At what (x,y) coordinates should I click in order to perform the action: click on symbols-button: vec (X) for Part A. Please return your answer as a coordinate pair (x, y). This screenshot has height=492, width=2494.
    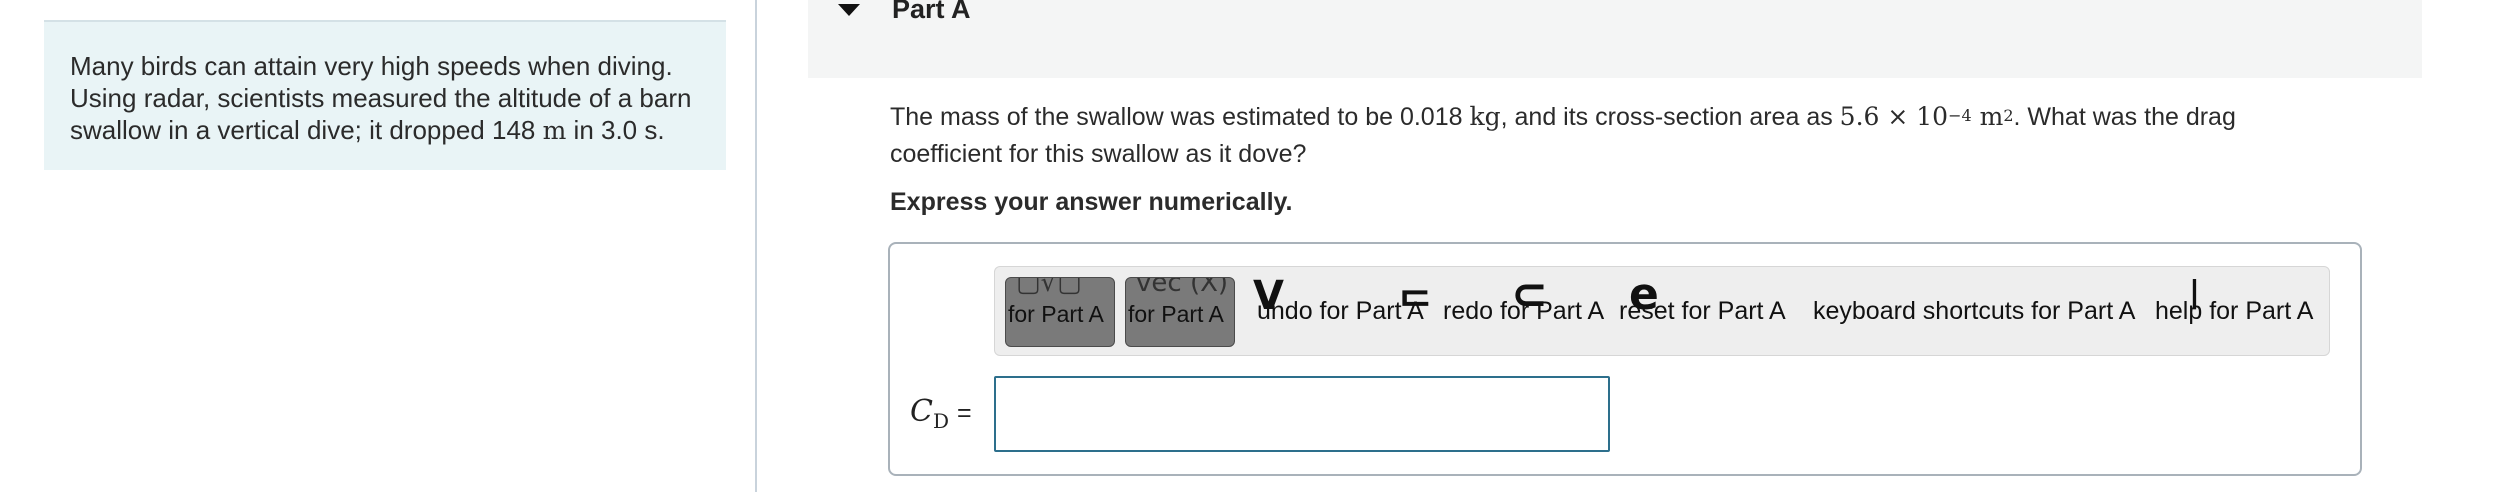
    Looking at the image, I should click on (1180, 312).